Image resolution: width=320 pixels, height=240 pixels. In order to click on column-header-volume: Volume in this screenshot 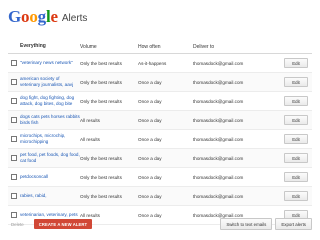, I will do `click(88, 46)`.